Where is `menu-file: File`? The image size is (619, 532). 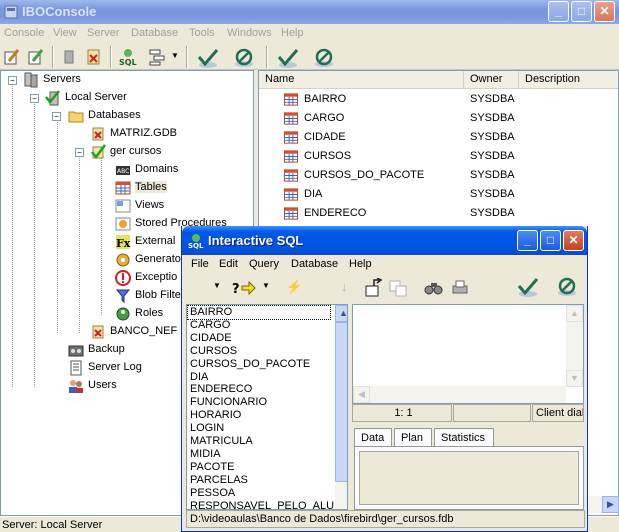 menu-file: File is located at coordinates (200, 264).